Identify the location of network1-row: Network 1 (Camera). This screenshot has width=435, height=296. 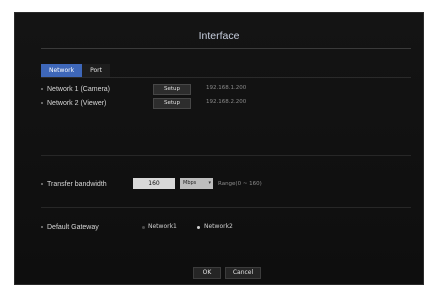
(75, 89).